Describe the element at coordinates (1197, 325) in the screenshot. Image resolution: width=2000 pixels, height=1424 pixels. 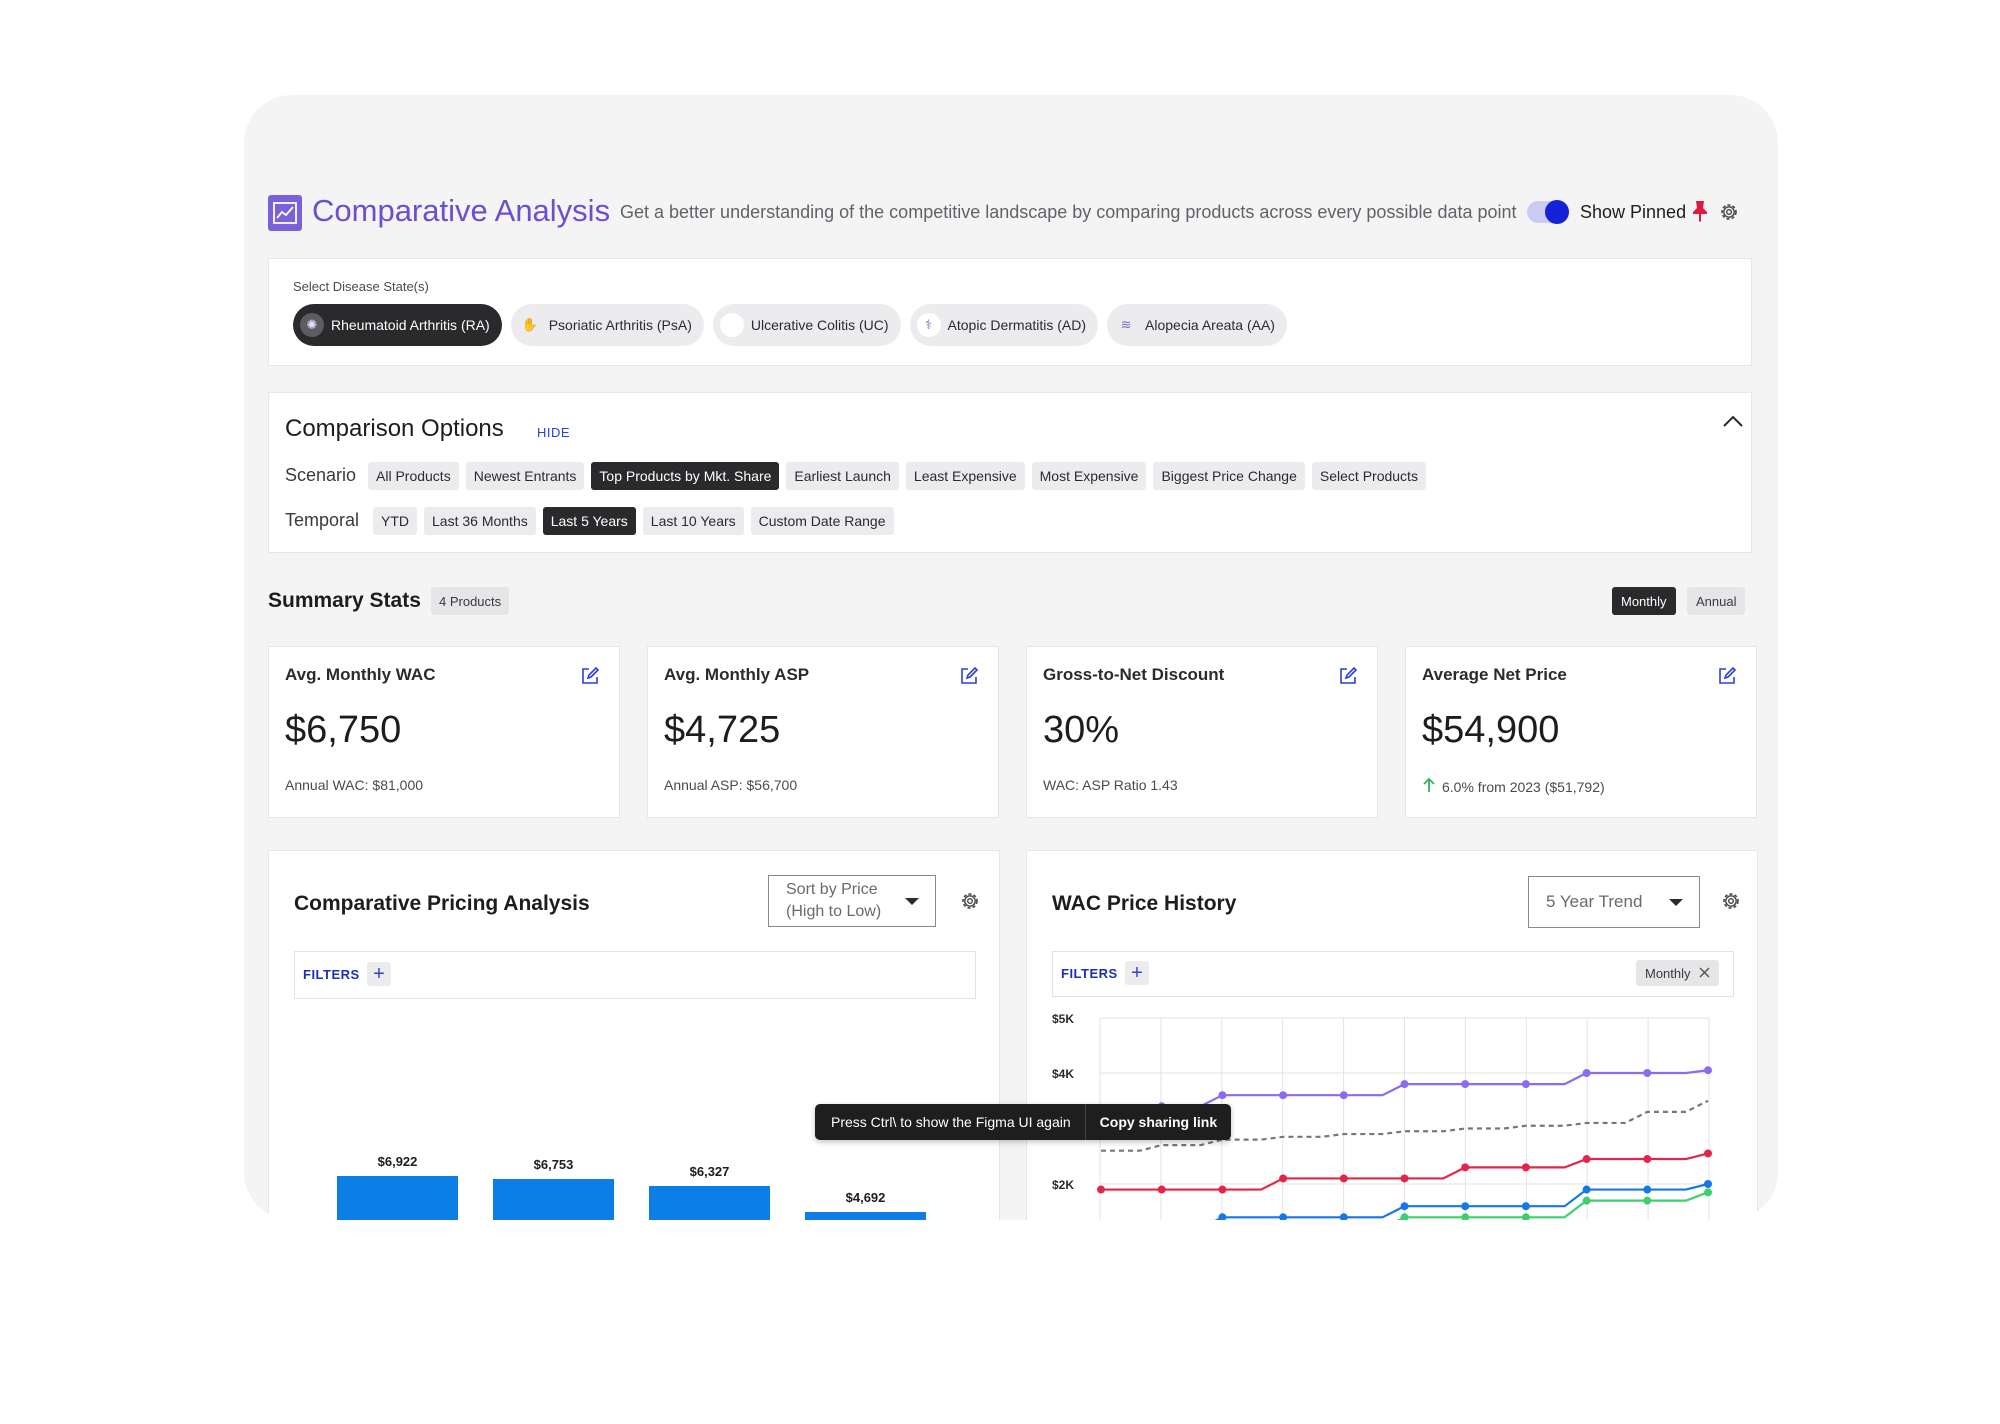
I see `disease-chip-aa: ≋ Alopecia Areata (AA)` at that location.